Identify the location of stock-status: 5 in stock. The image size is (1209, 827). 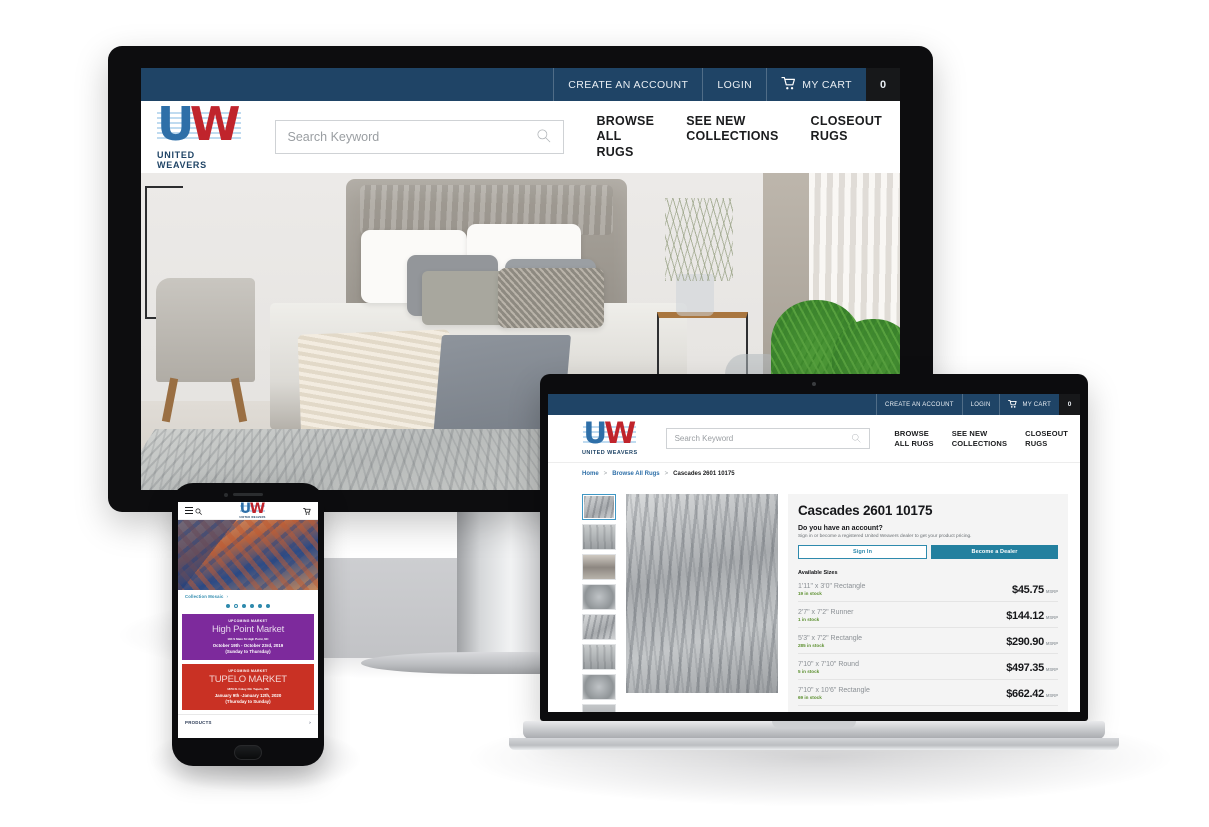
(809, 671).